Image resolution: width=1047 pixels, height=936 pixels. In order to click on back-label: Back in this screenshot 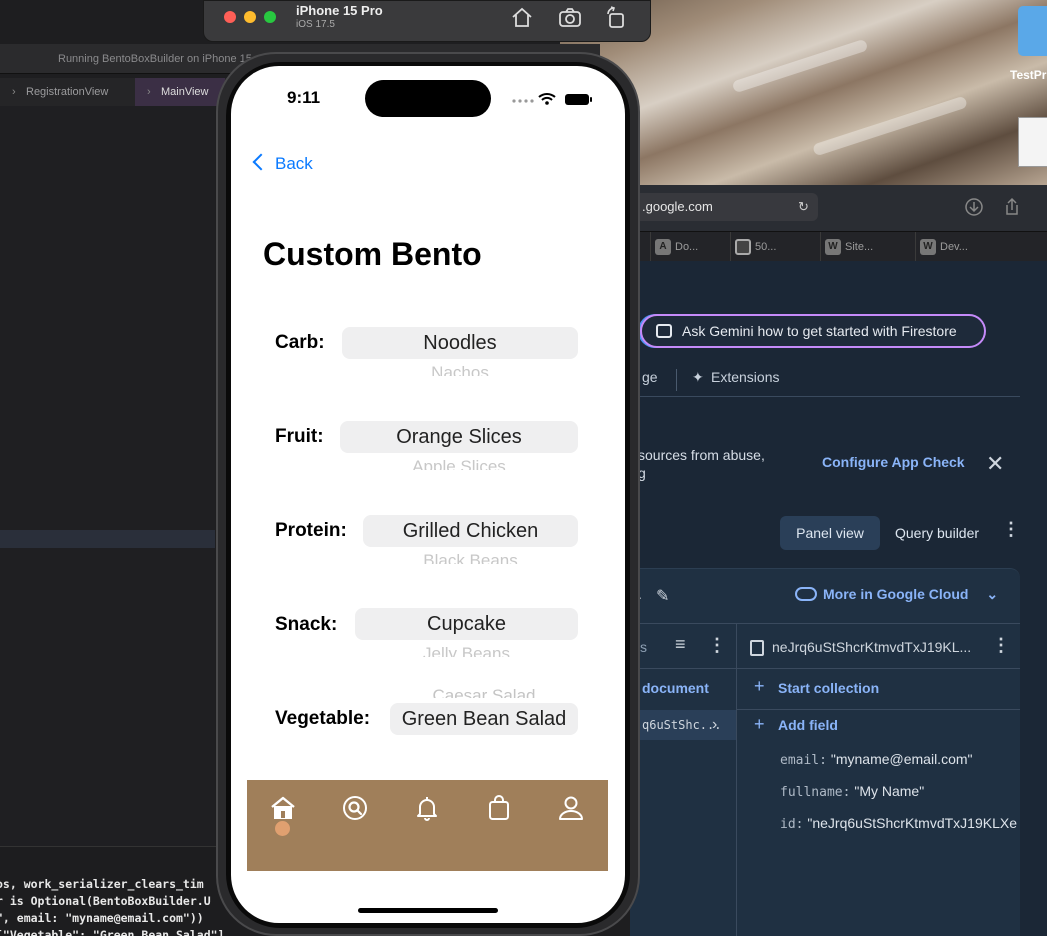, I will do `click(294, 163)`.